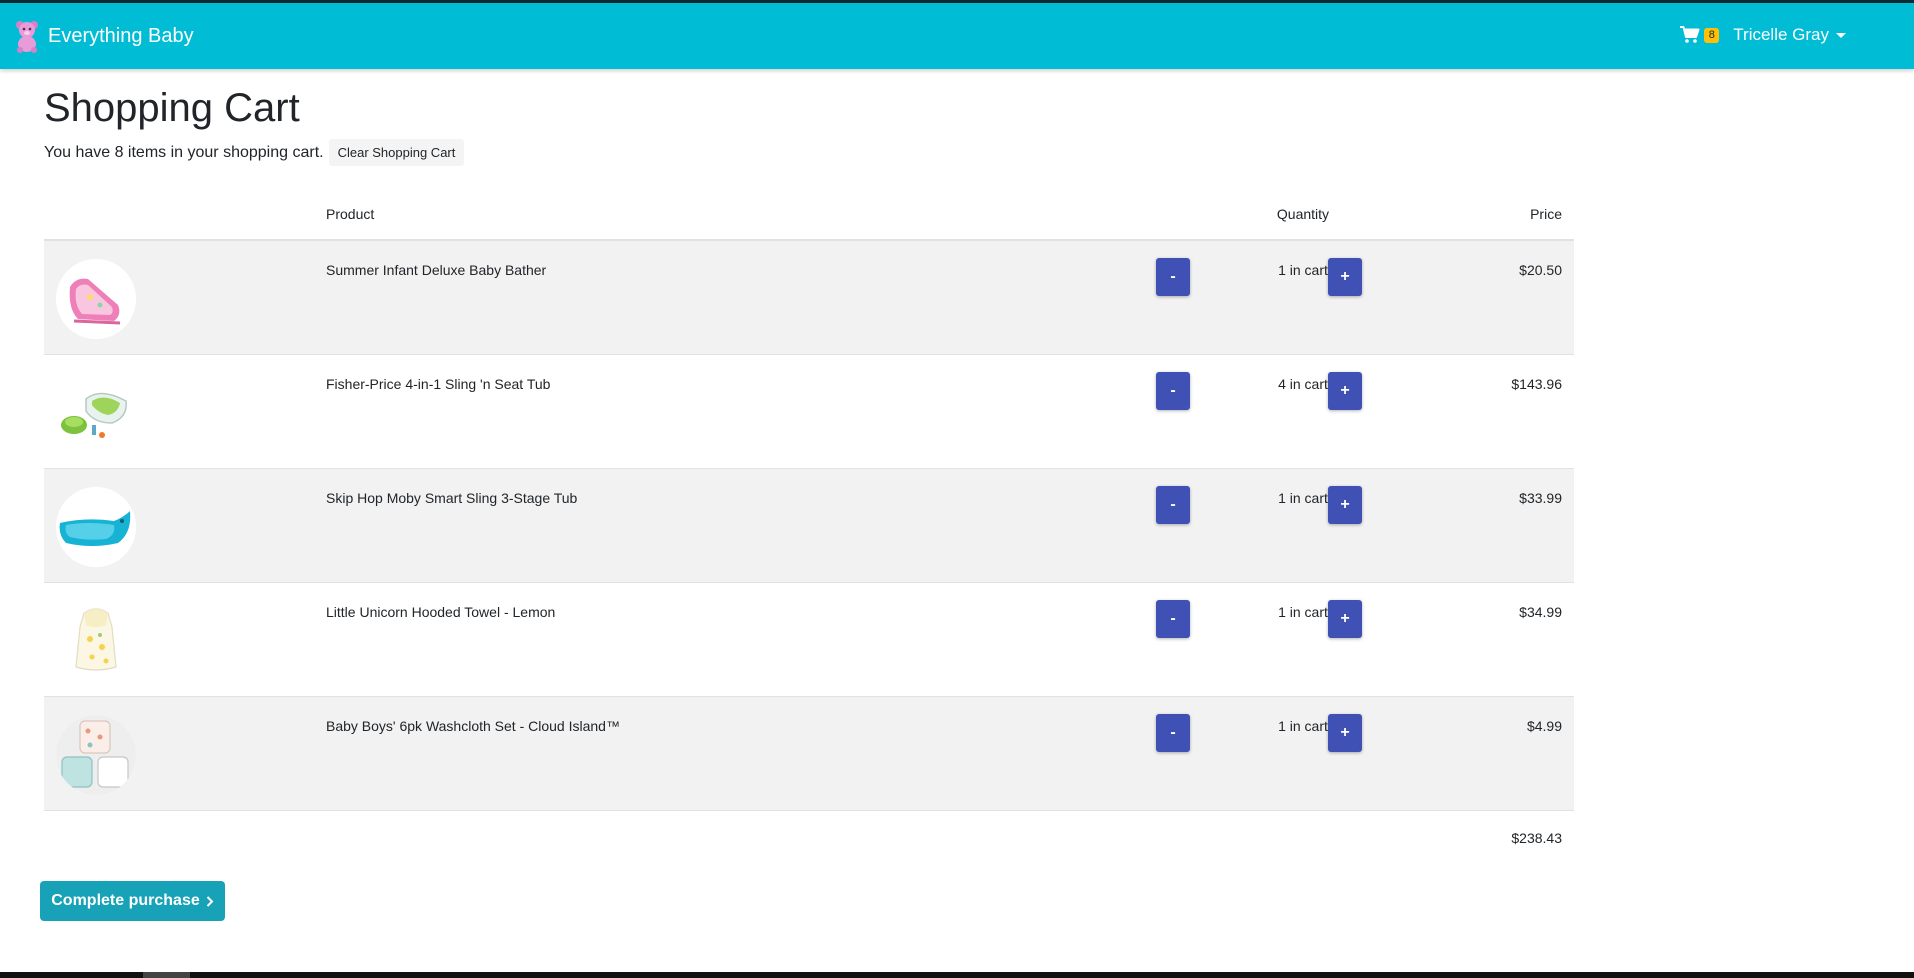  What do you see at coordinates (809, 216) in the screenshot?
I see `table-header: Product Quantity Price` at bounding box center [809, 216].